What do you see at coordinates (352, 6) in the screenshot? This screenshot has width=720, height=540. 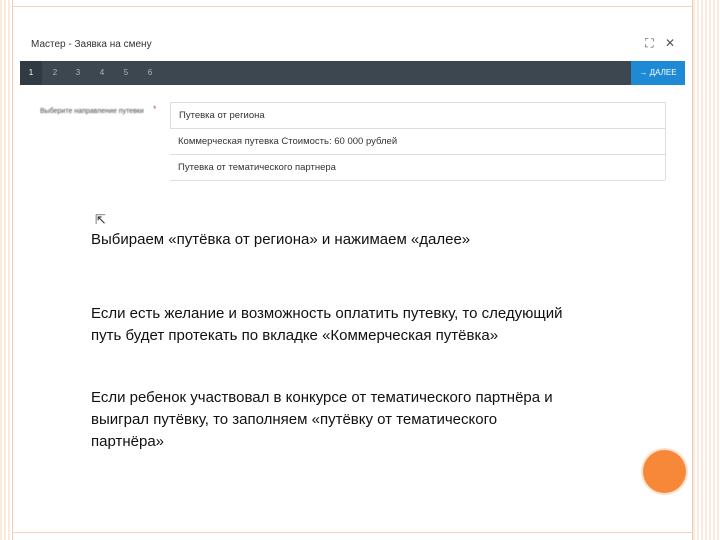 I see `slide-frame-top` at bounding box center [352, 6].